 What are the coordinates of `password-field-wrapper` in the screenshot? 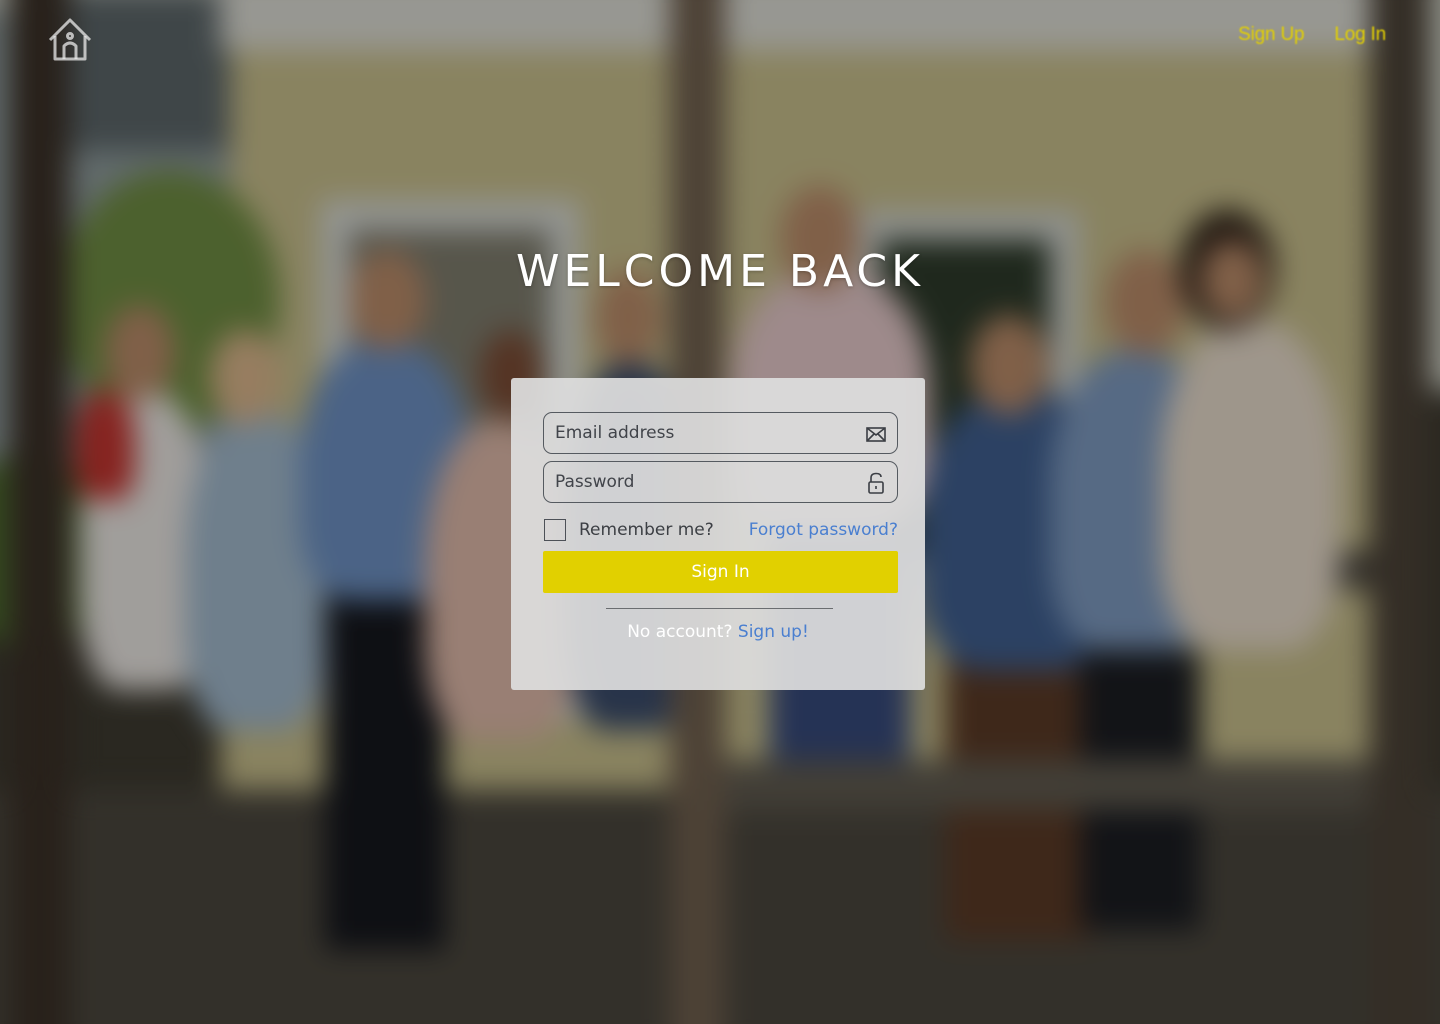 It's located at (720, 482).